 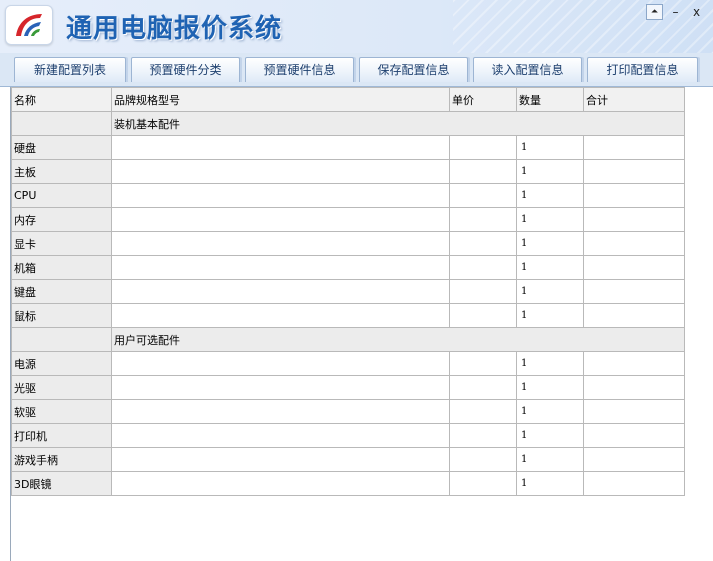 I want to click on title-bar: 通用电脑报价系统, so click(x=356, y=26).